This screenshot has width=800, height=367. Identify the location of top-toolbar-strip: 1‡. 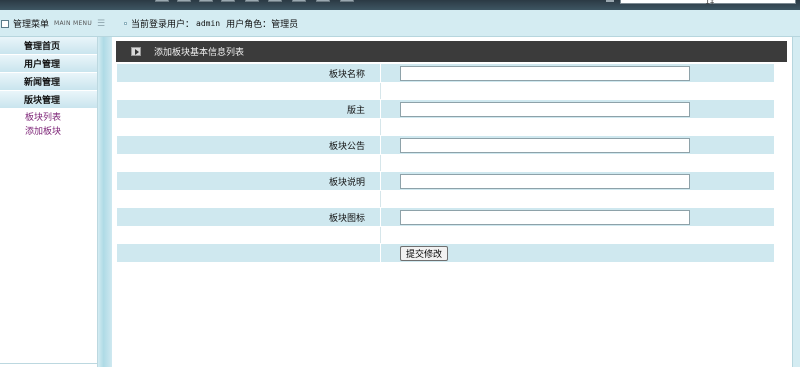
(400, 5).